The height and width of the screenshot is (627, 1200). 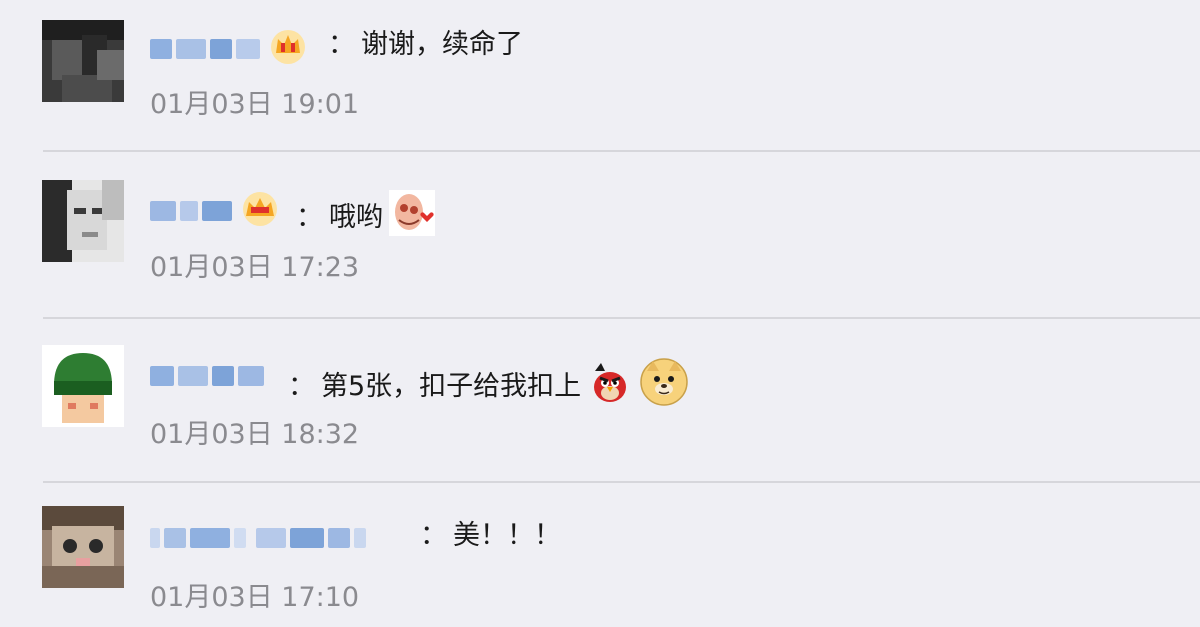 What do you see at coordinates (255, 597) in the screenshot?
I see `timestamp: 01月03日 17:10` at bounding box center [255, 597].